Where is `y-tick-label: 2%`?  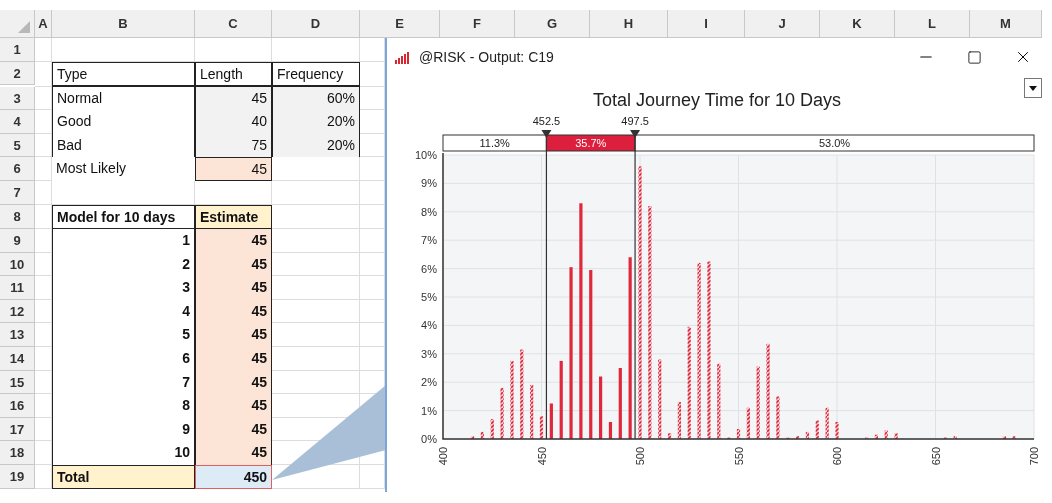
y-tick-label: 2% is located at coordinates (429, 382).